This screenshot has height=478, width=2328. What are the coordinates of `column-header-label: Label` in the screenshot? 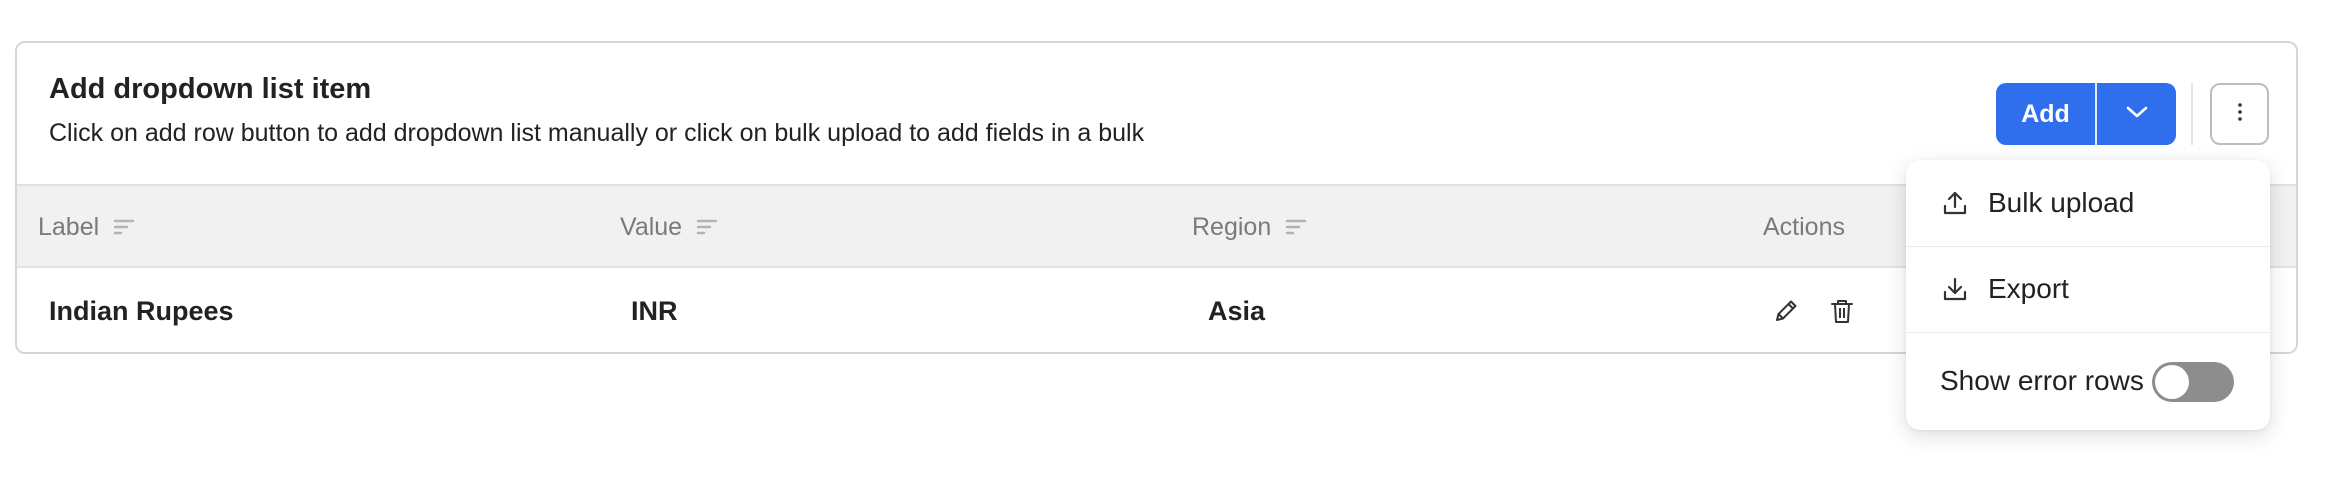 It's located at (86, 227).